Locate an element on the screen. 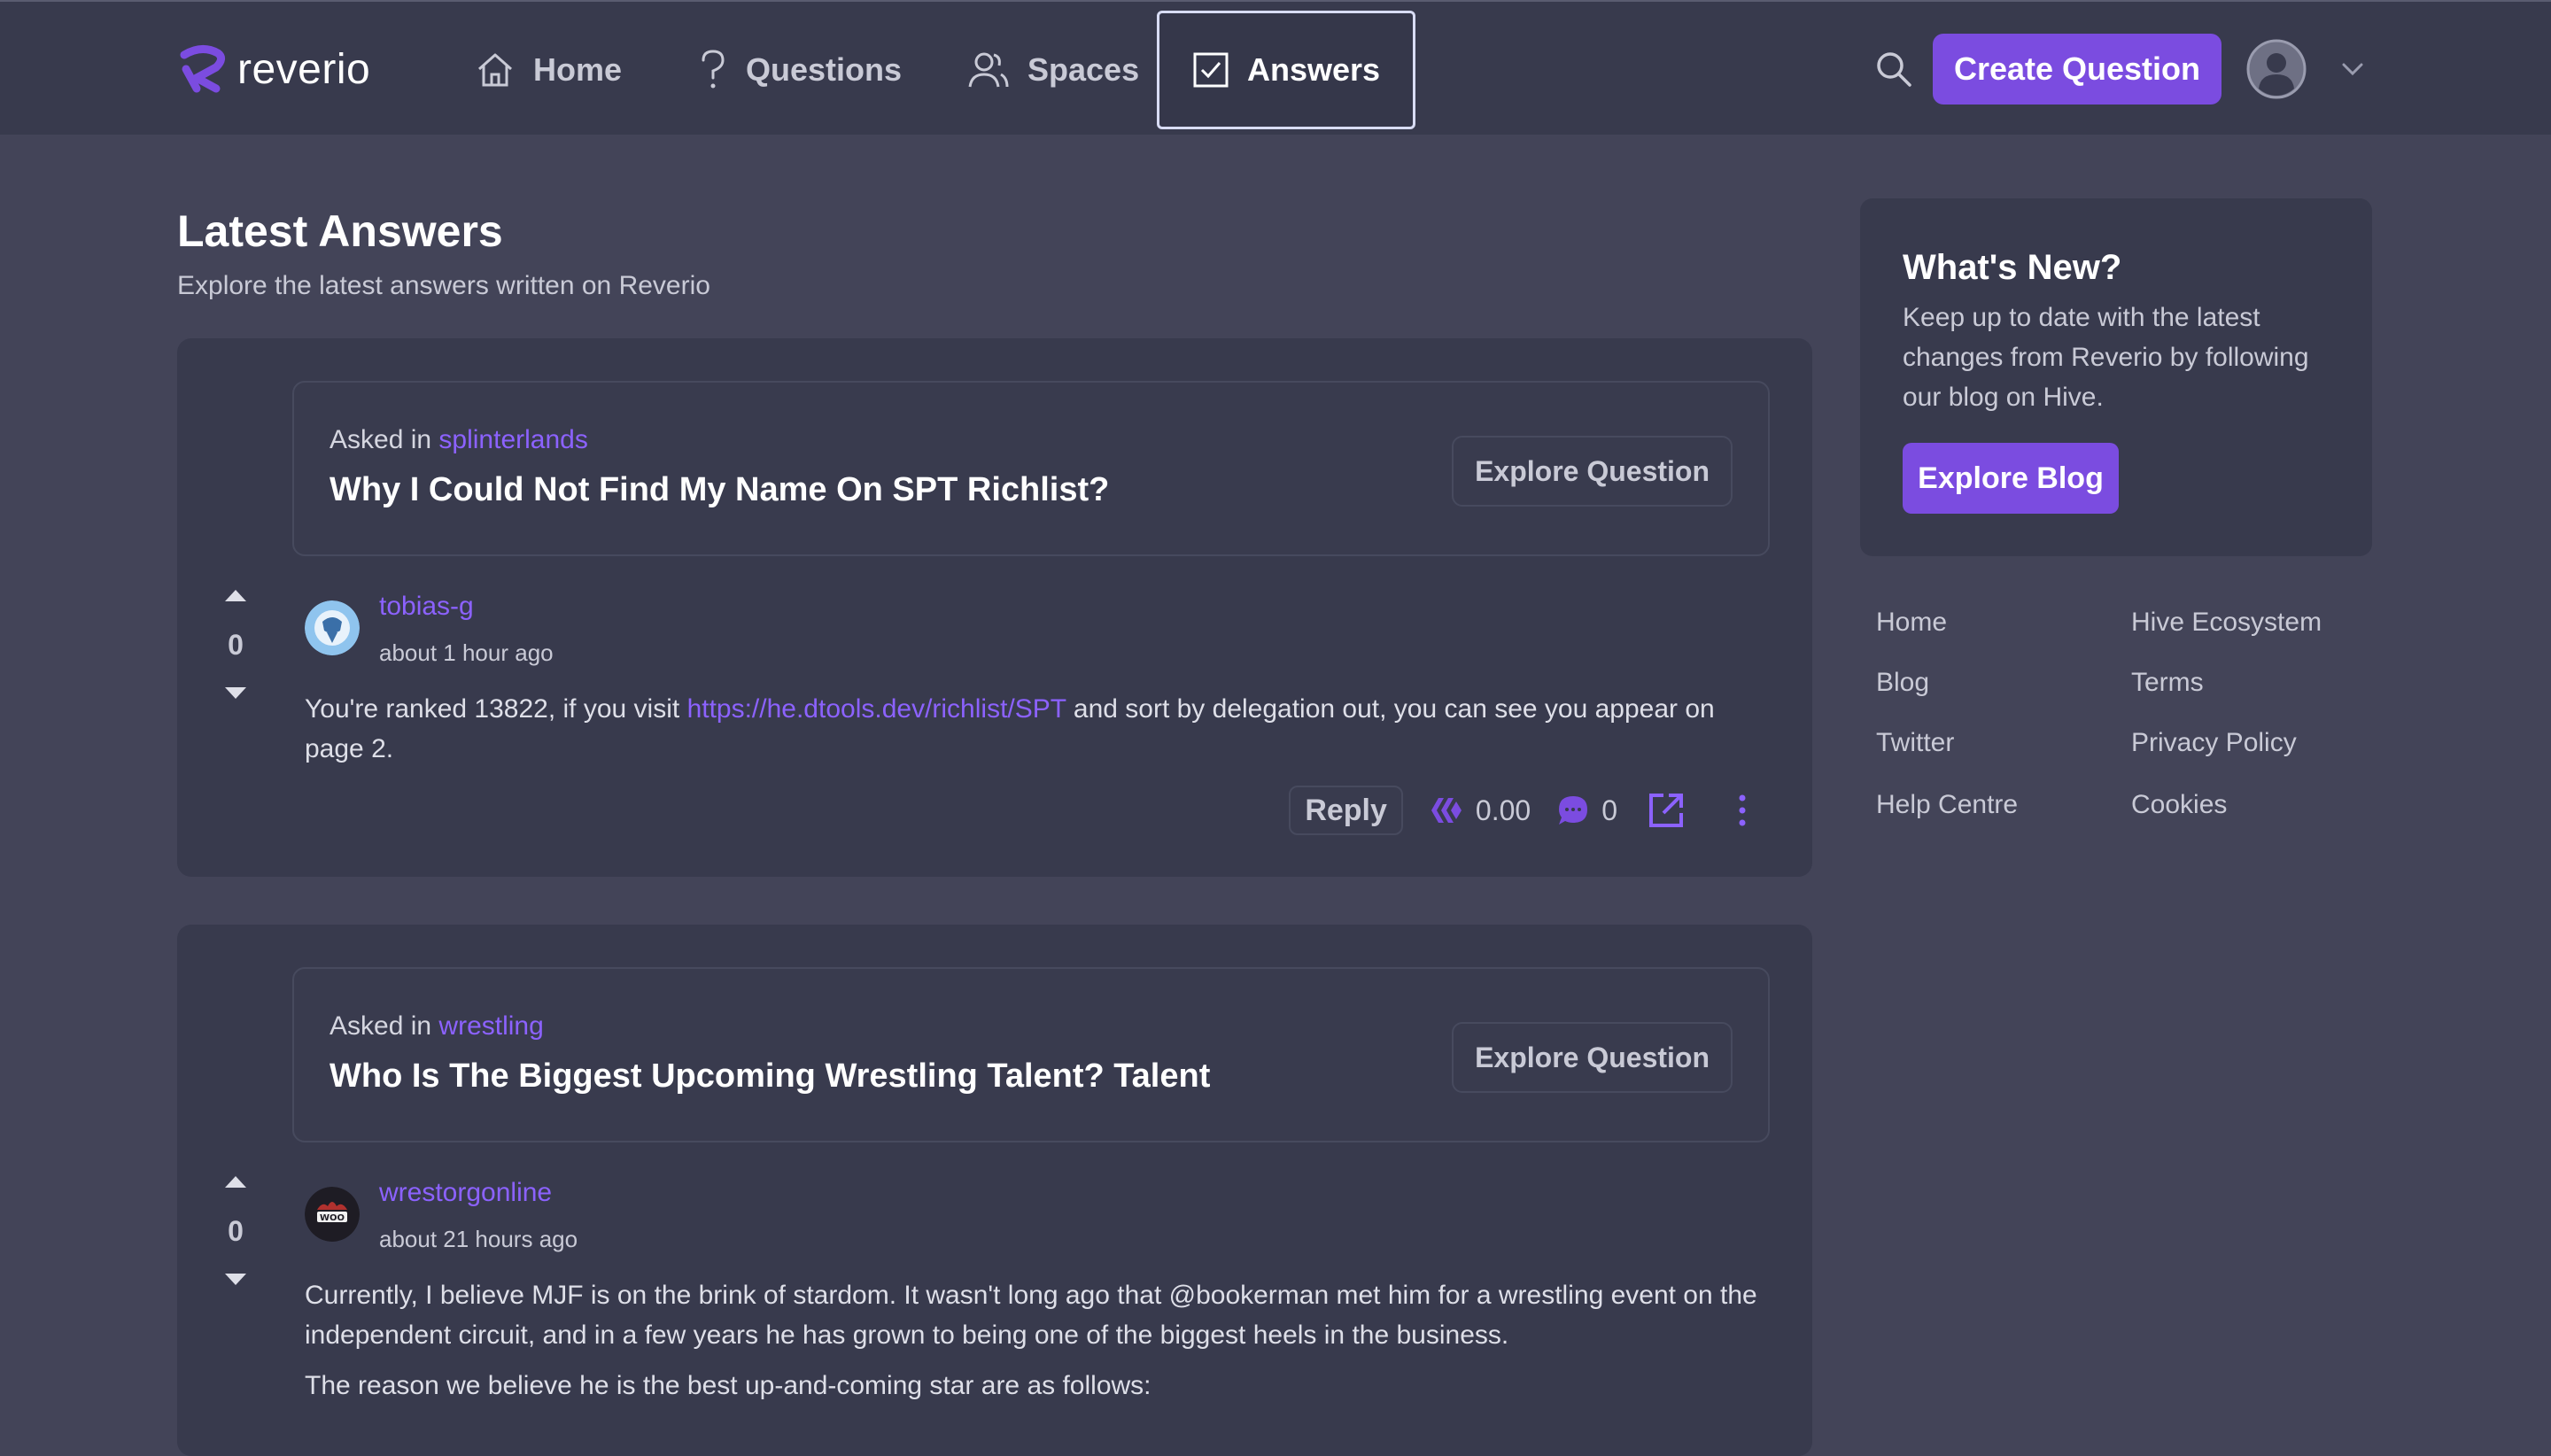 Image resolution: width=2551 pixels, height=1456 pixels. asked-in: Asked in splinterlands is located at coordinates (459, 440).